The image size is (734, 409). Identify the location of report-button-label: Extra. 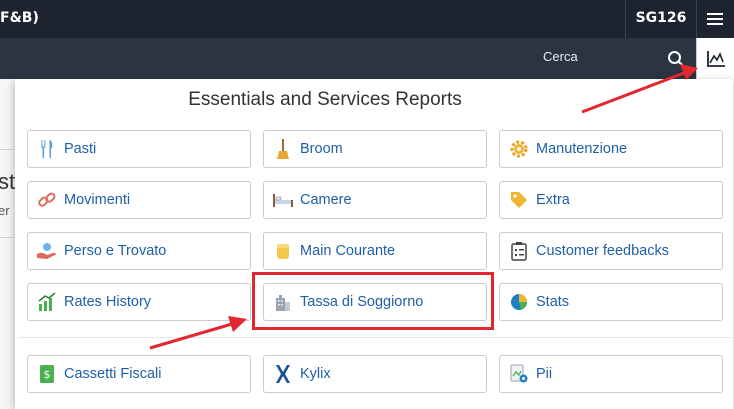
(553, 200).